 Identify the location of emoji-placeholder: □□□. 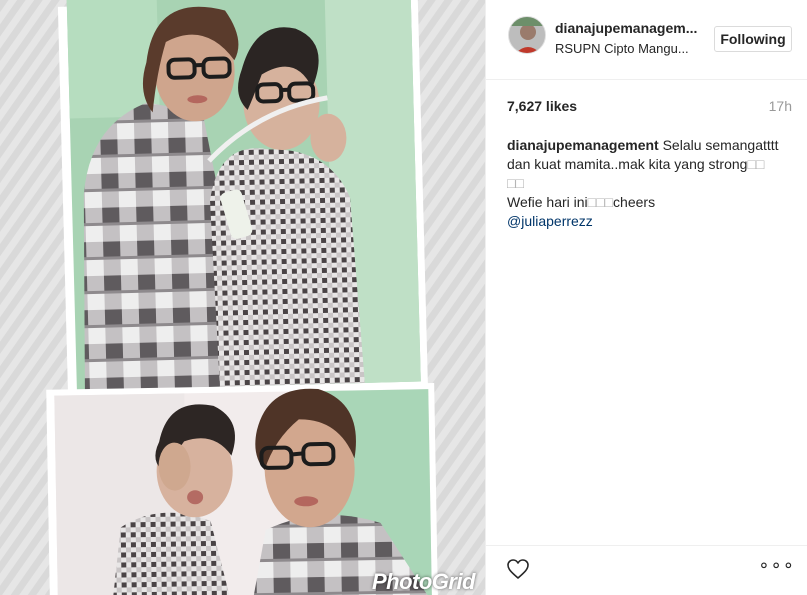
(600, 202).